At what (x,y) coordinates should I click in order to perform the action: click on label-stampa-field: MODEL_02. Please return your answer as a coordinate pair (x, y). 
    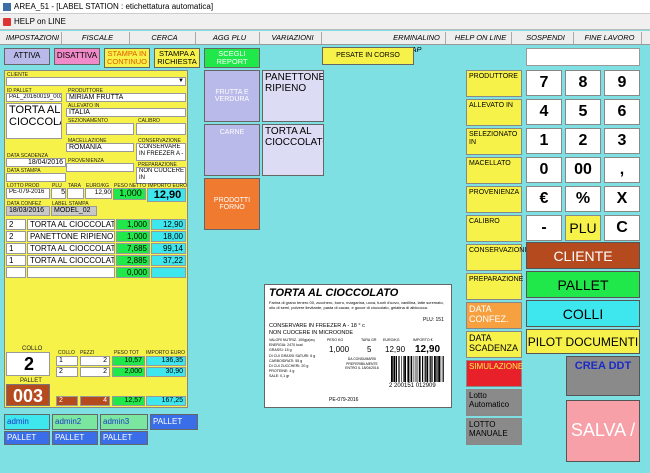
    Looking at the image, I should click on (74, 211).